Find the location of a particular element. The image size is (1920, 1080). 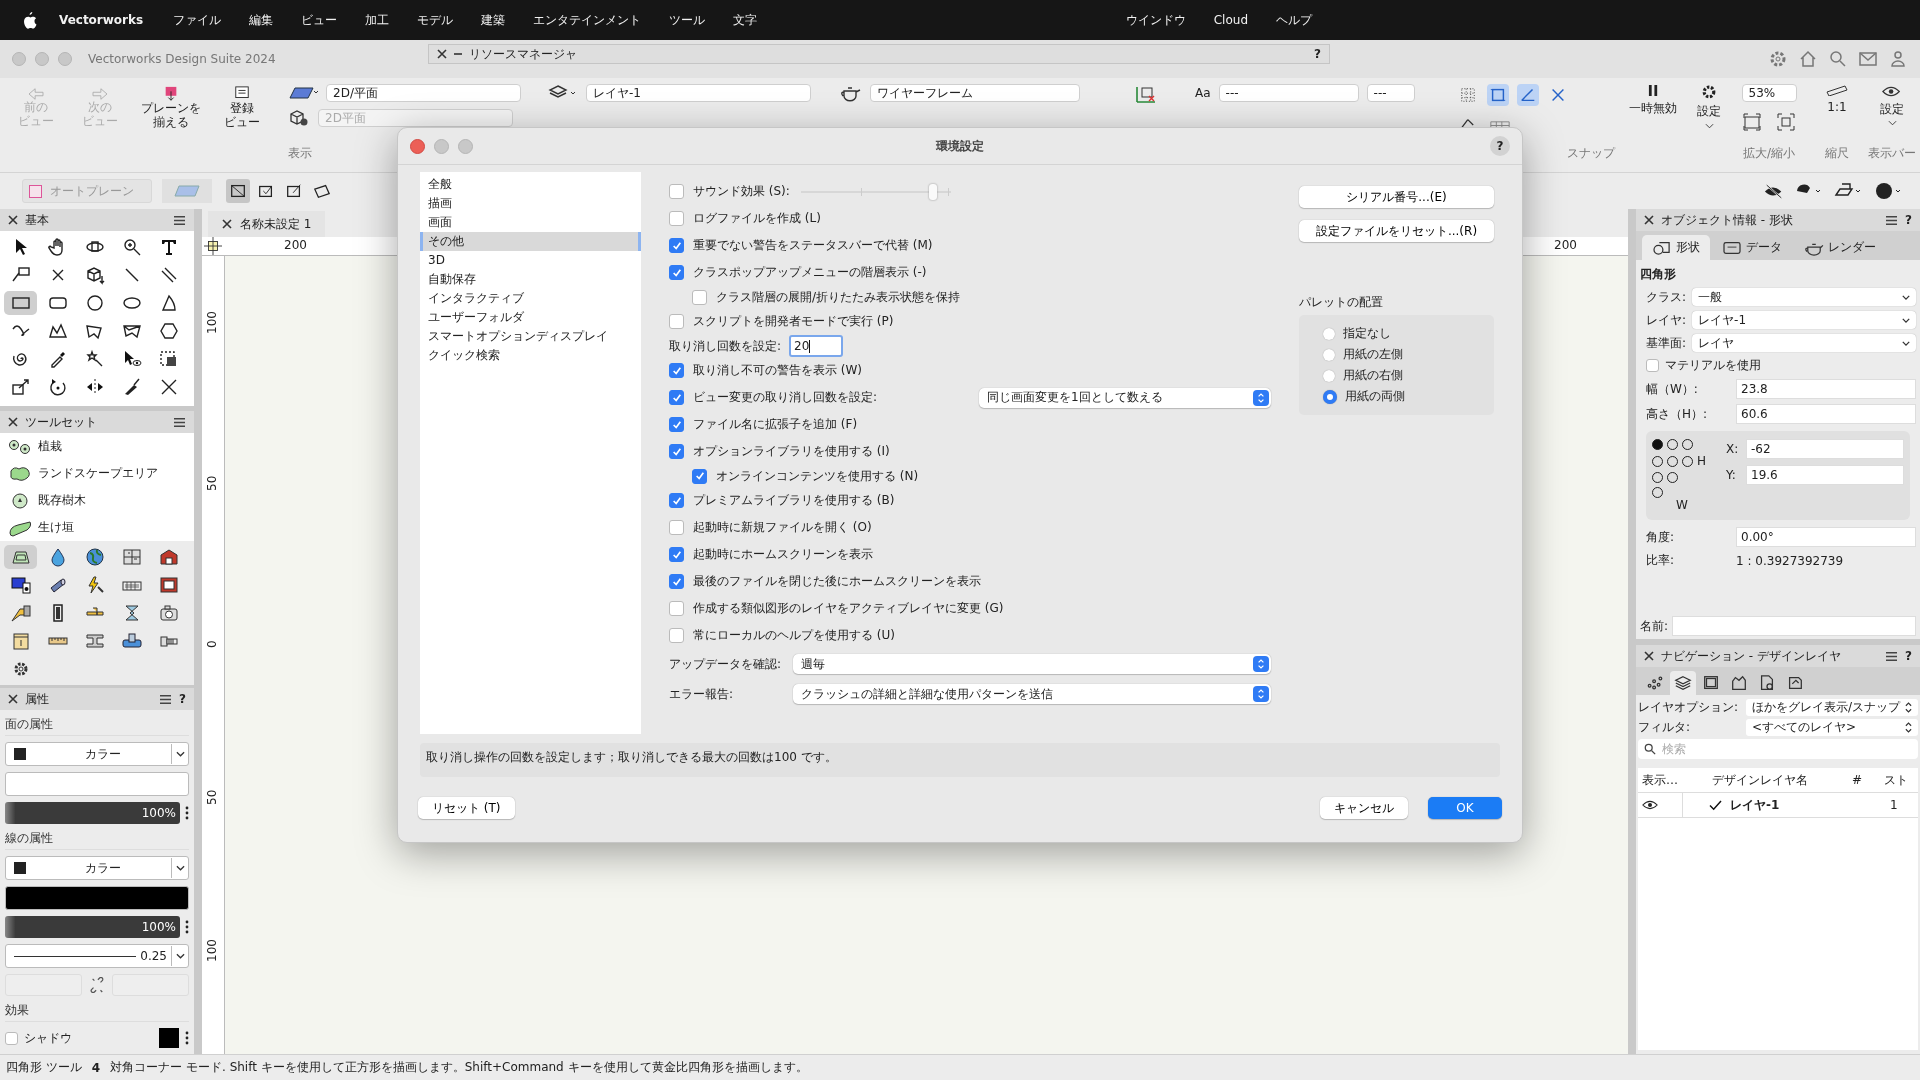

menu-item: ツール is located at coordinates (687, 20).